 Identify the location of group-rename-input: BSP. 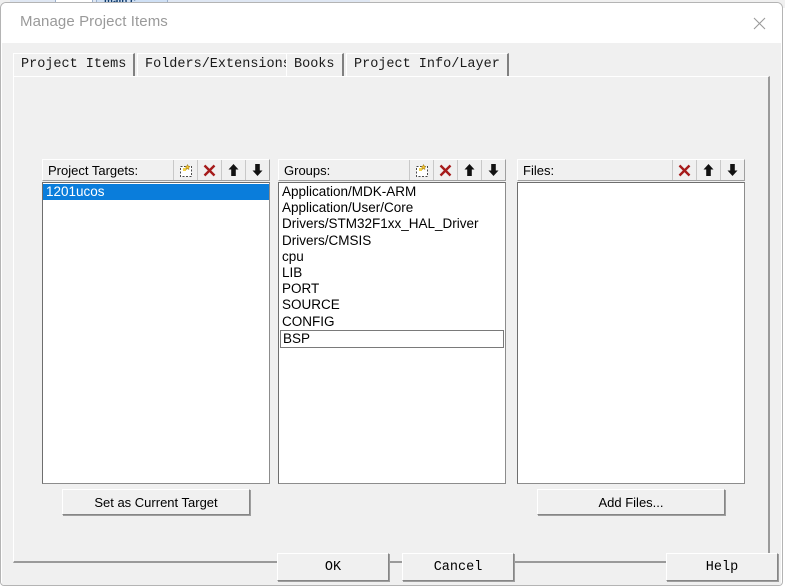
(392, 338).